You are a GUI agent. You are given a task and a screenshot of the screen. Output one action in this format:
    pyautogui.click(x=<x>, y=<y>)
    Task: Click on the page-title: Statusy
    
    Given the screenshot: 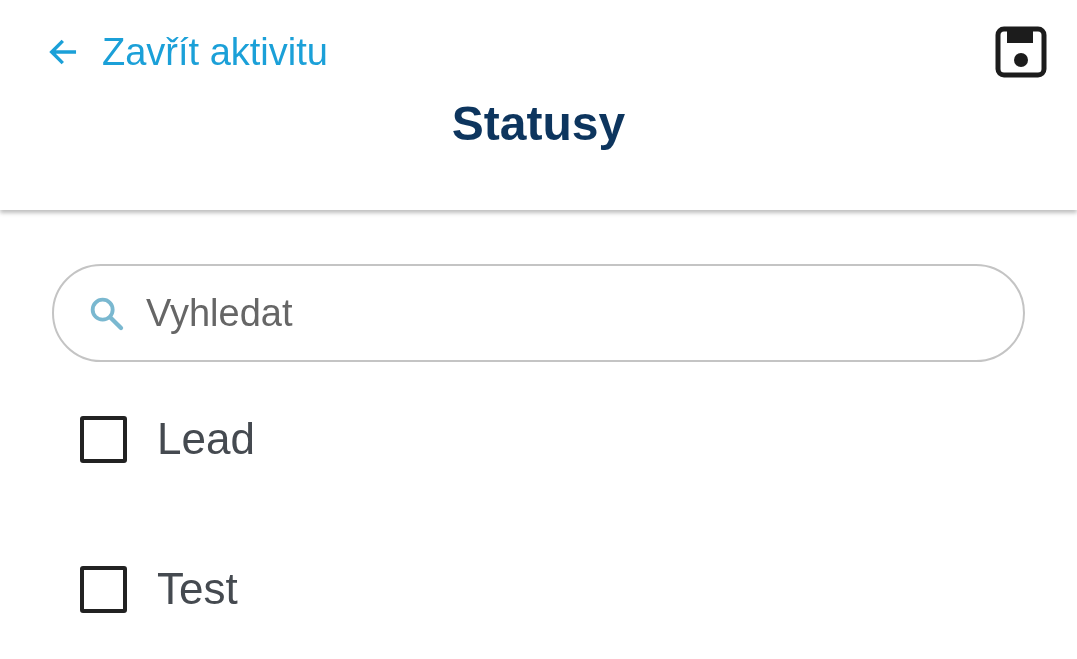 What is the action you would take?
    pyautogui.click(x=538, y=123)
    